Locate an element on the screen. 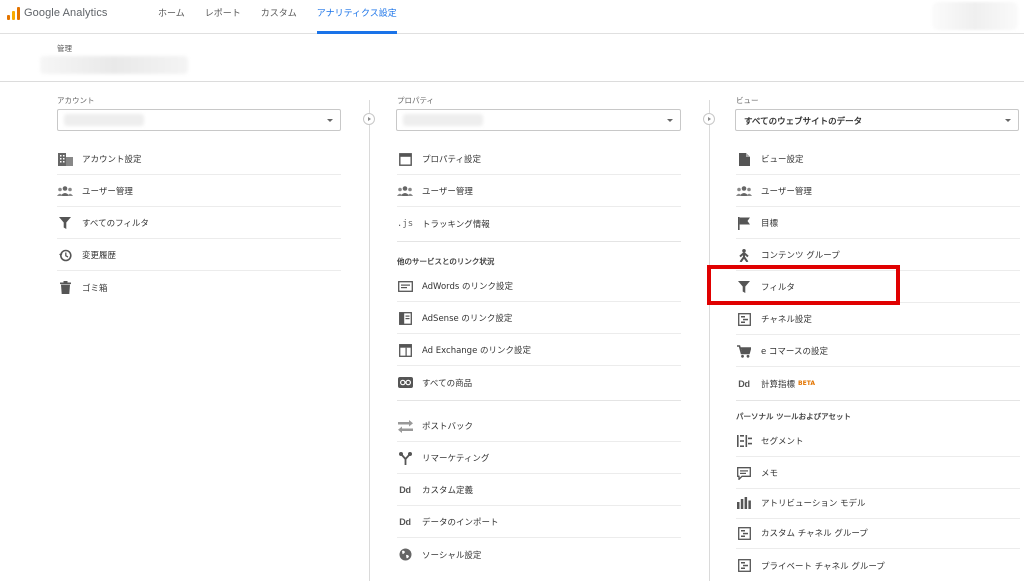 This screenshot has height=581, width=1024. view-item-private-channel-groups: プライベート チャネル グループ is located at coordinates (878, 565).